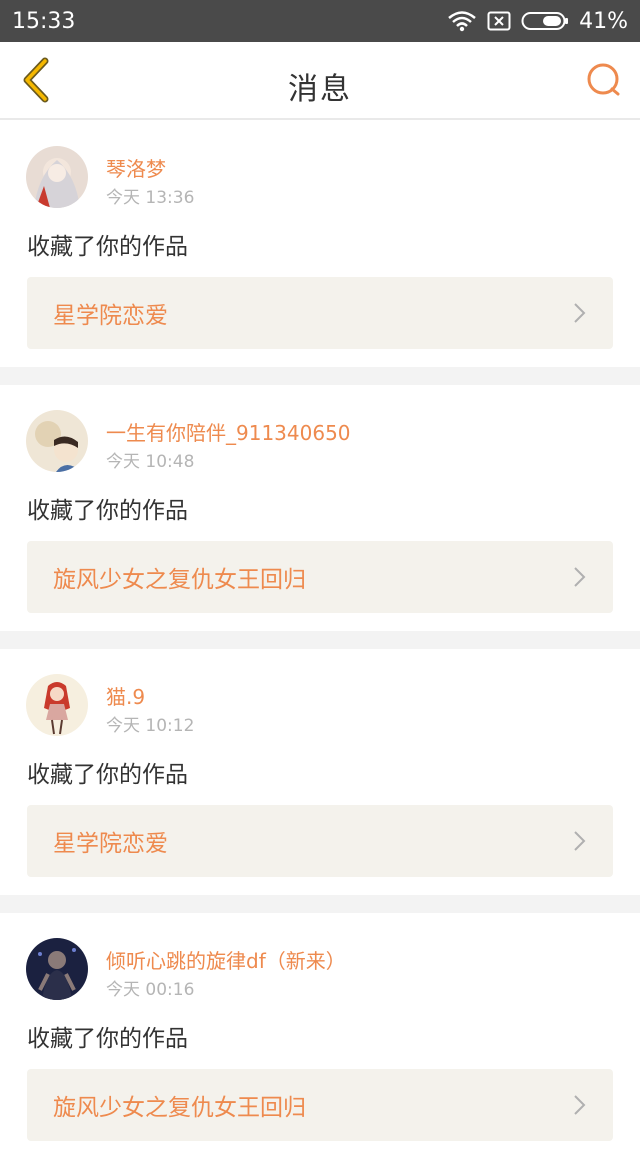  What do you see at coordinates (150, 726) in the screenshot?
I see `timestamp: 今天 10:12` at bounding box center [150, 726].